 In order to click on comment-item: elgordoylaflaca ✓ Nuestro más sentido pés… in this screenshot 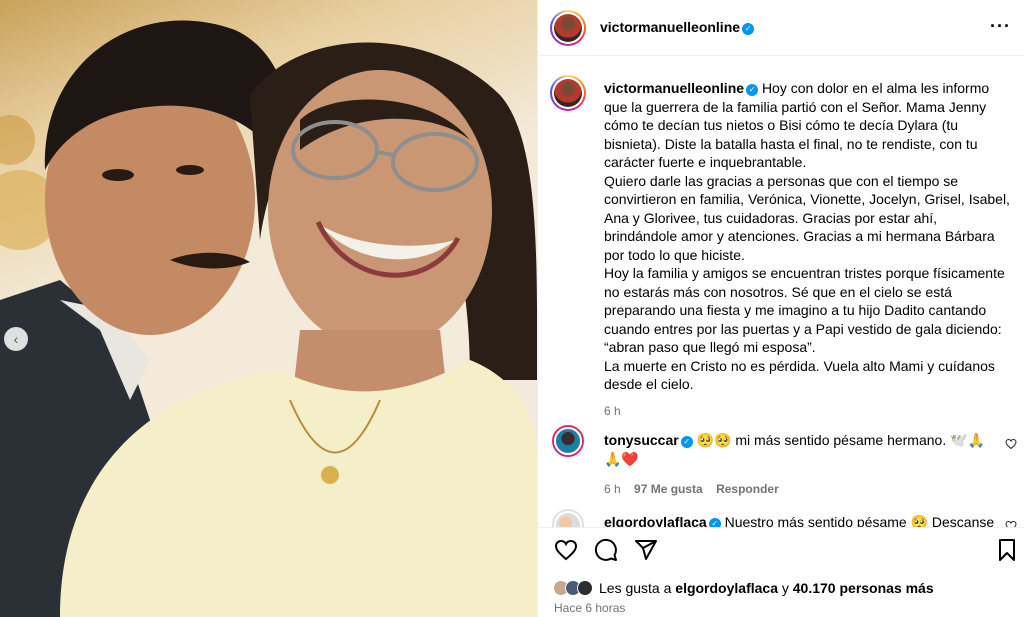, I will do `click(800, 520)`.